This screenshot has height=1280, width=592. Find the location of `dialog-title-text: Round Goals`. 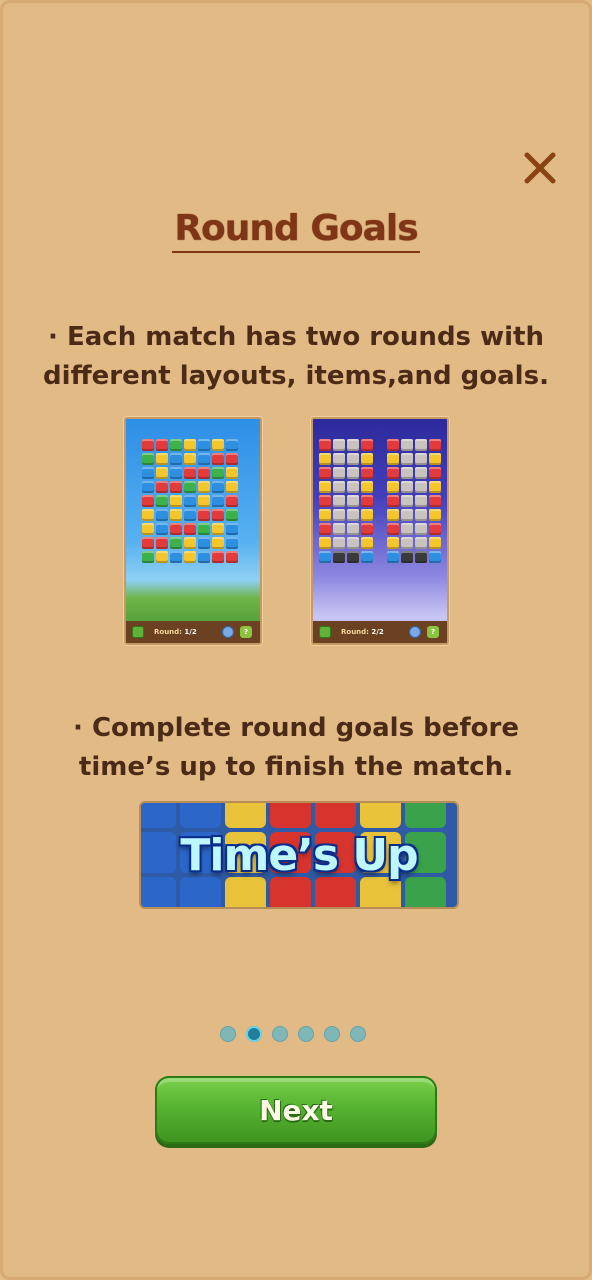

dialog-title-text: Round Goals is located at coordinates (296, 230).